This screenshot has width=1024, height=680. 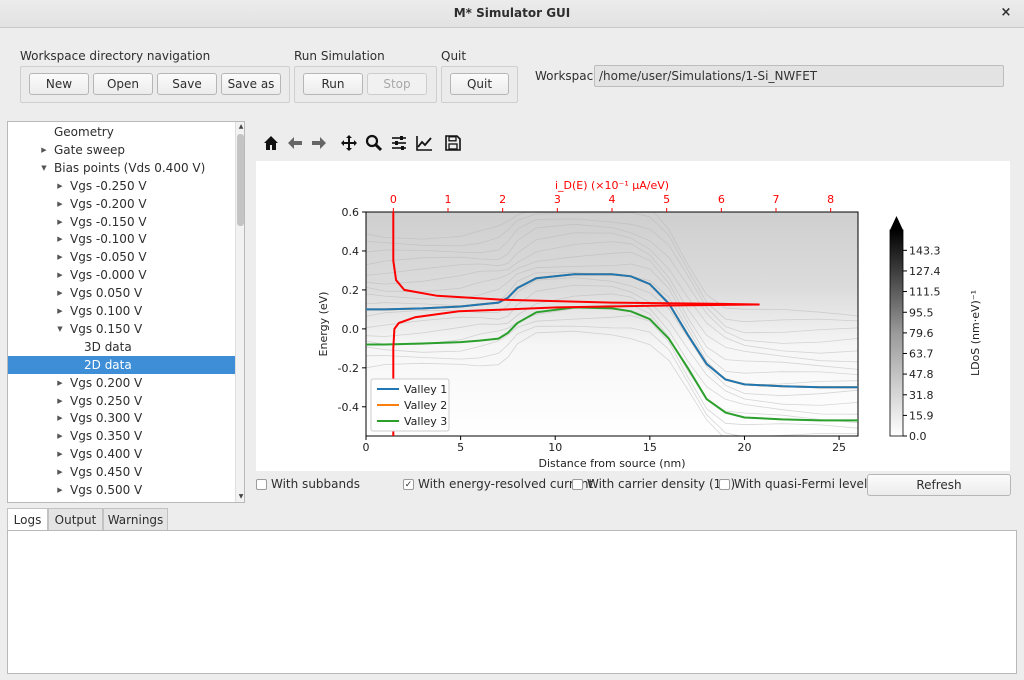 I want to click on run-button: Run, so click(x=333, y=84).